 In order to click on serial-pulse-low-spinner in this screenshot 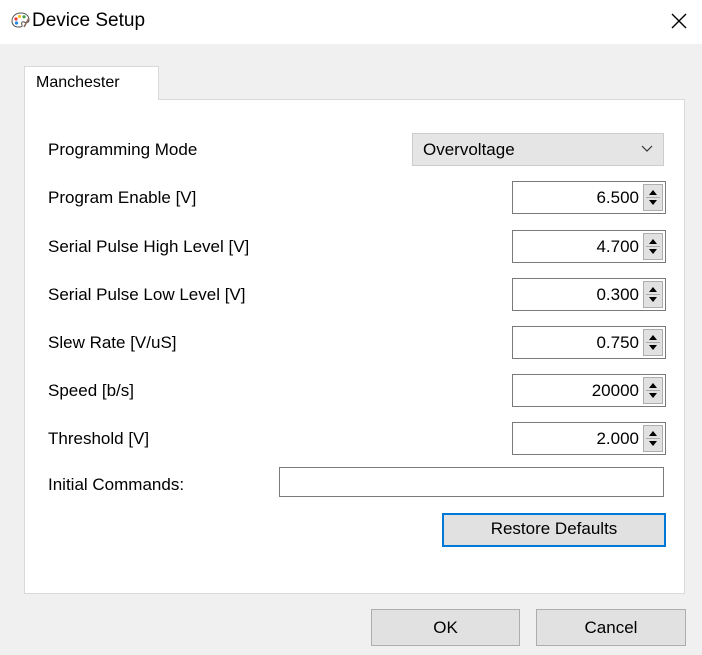, I will do `click(589, 294)`.